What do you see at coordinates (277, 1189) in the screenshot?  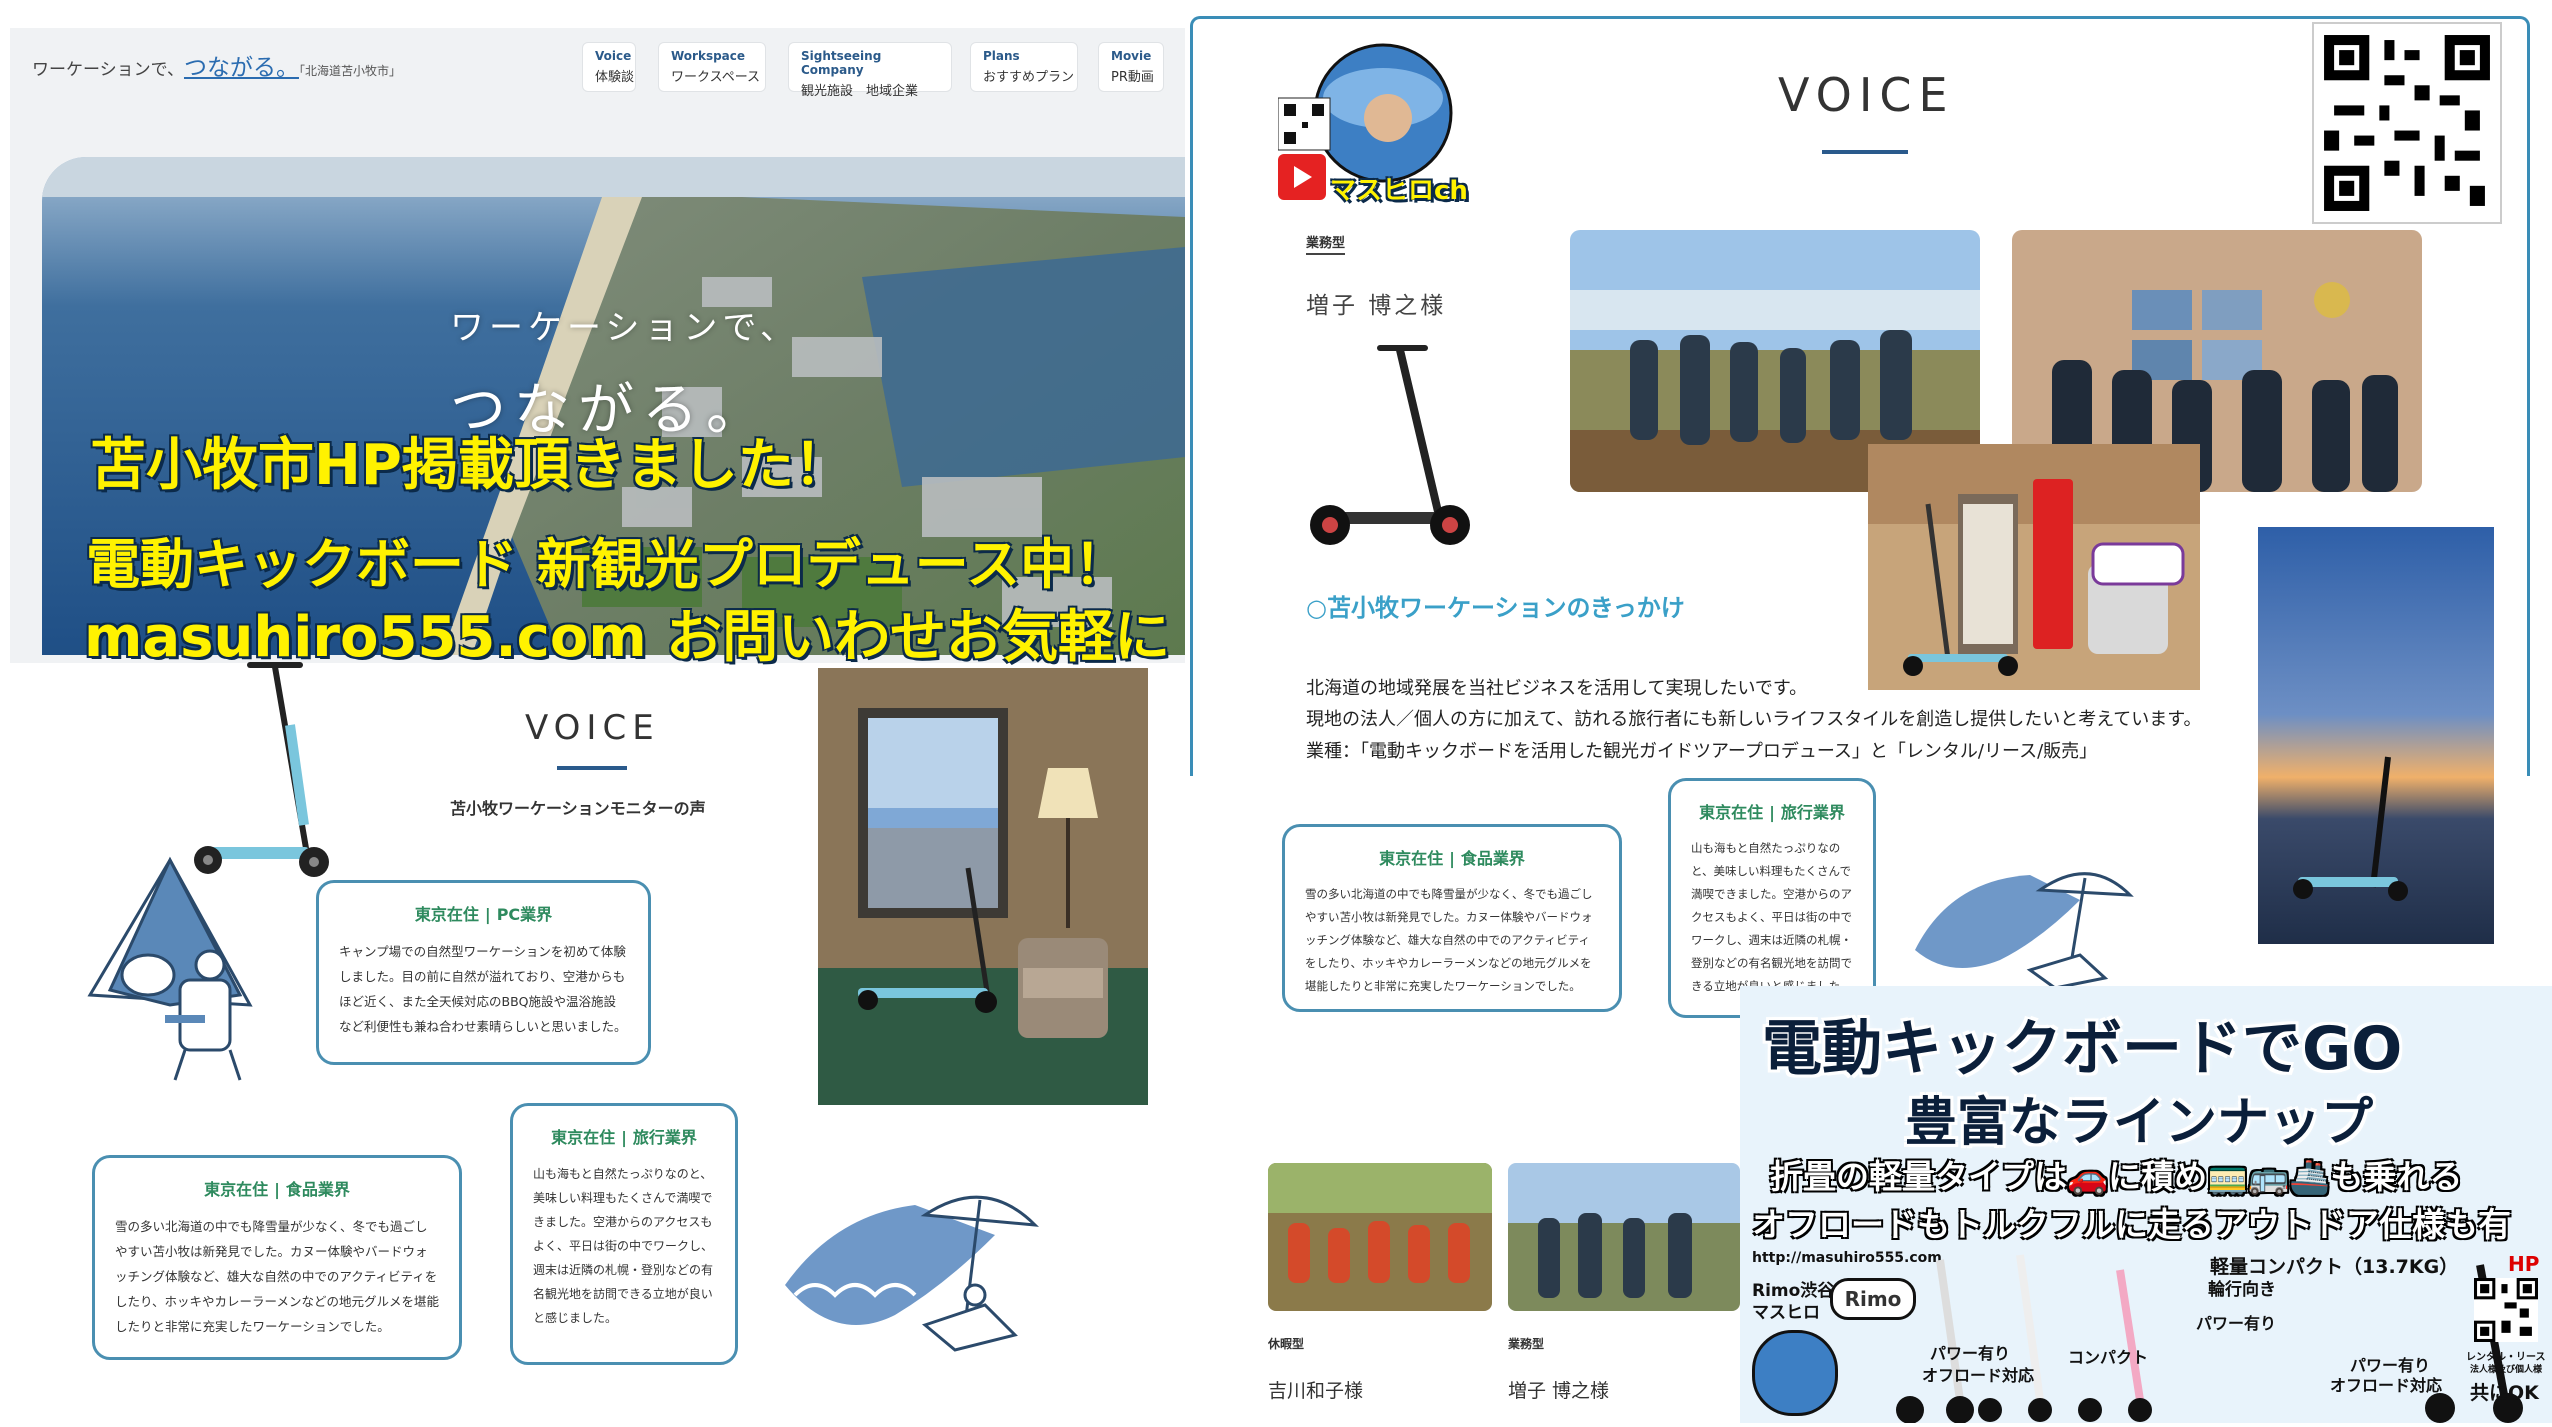 I see `voice-card-food-left-head: 東京在住 | 食品業界` at bounding box center [277, 1189].